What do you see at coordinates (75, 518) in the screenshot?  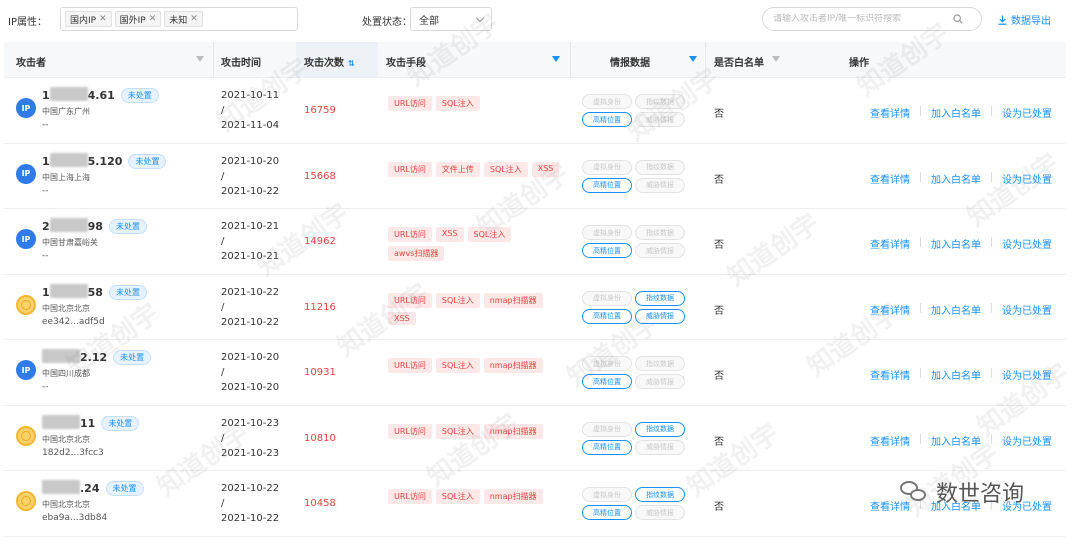 I see `attacker-fingerprint: eba9a...3db84` at bounding box center [75, 518].